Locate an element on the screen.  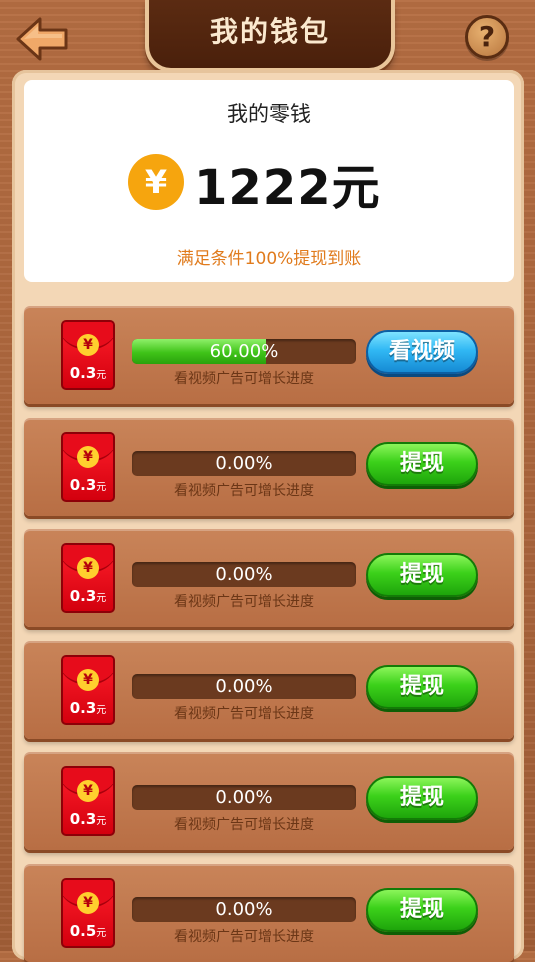
top-bar: 我的钱包 ? is located at coordinates (267, 37).